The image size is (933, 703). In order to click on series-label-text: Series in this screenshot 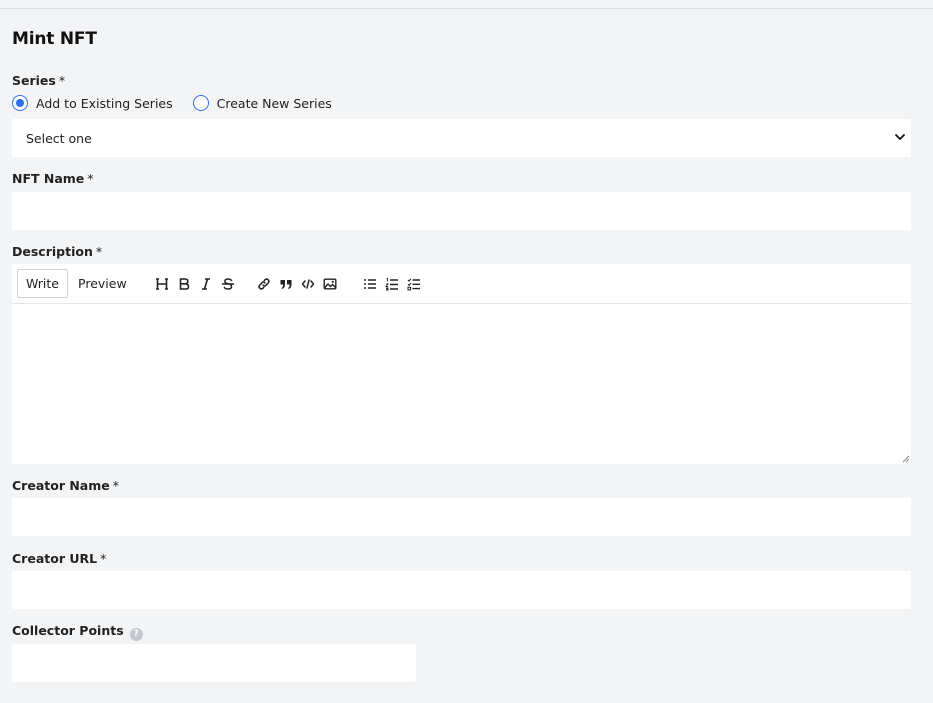, I will do `click(34, 80)`.